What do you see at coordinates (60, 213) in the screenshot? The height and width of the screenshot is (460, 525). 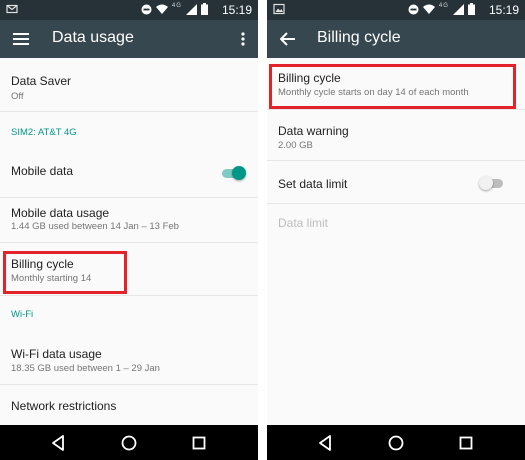 I see `mobile-data-usage-title: Mobile data usage` at bounding box center [60, 213].